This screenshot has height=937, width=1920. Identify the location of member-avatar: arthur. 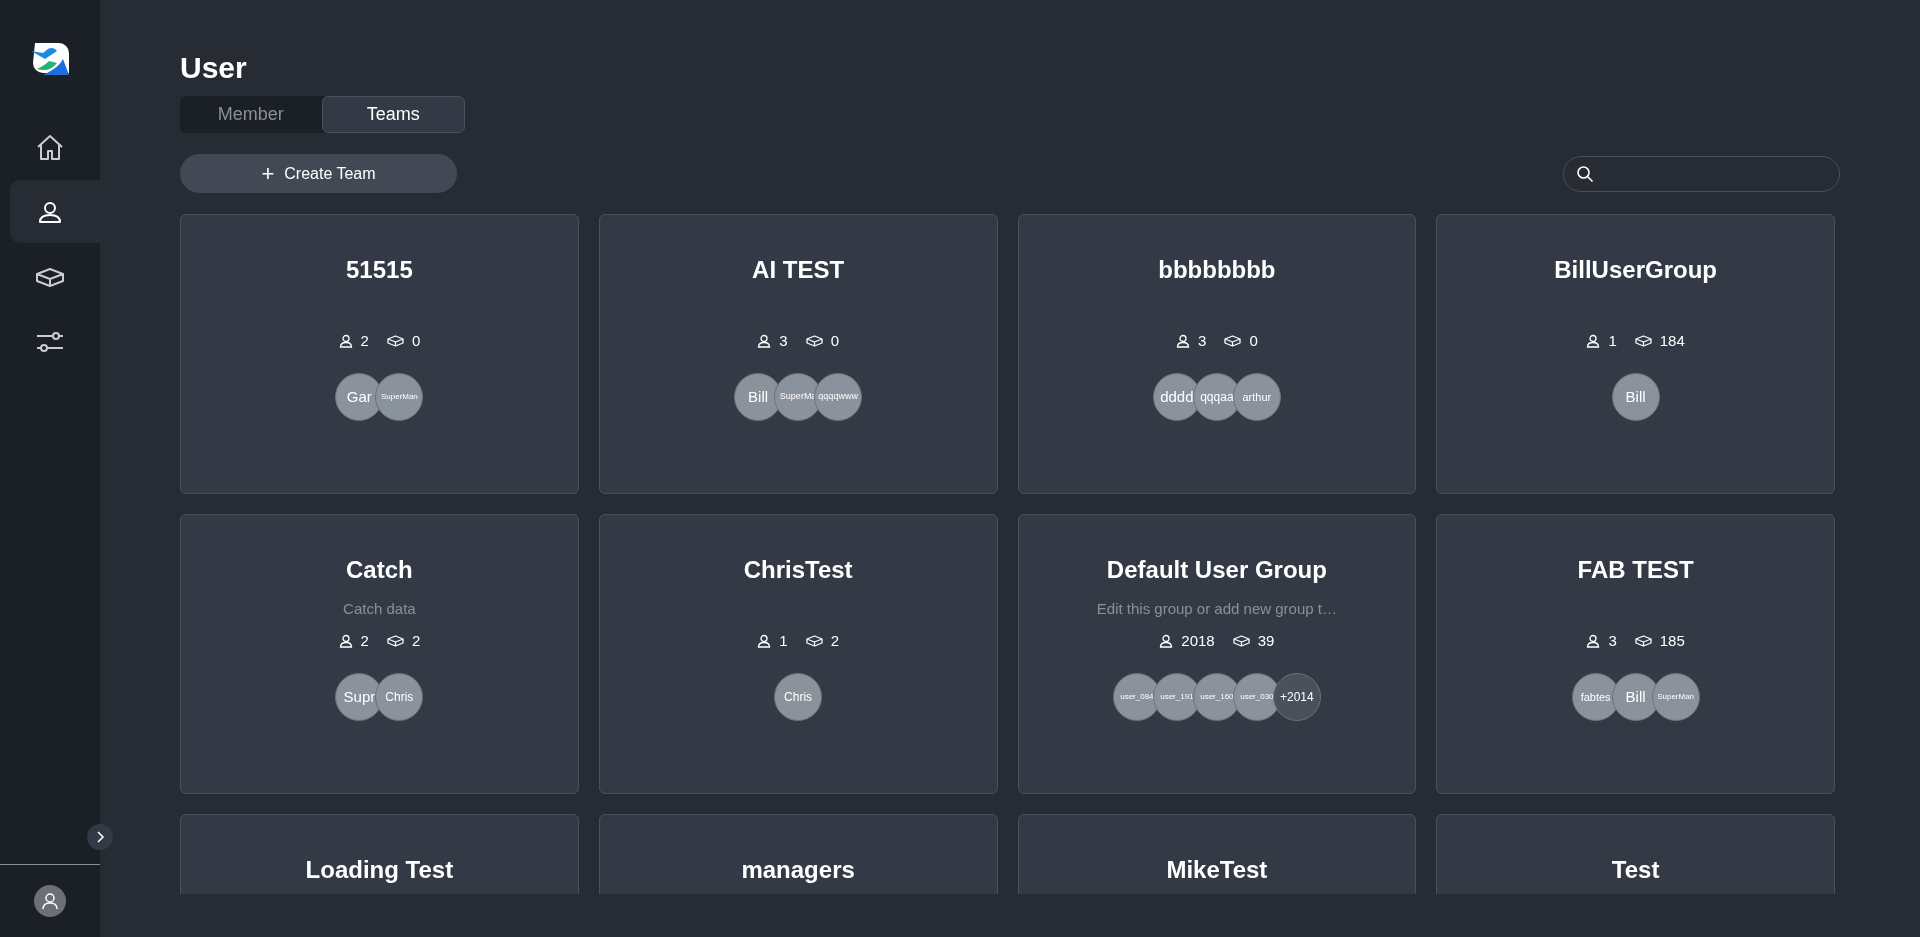
(1256, 397).